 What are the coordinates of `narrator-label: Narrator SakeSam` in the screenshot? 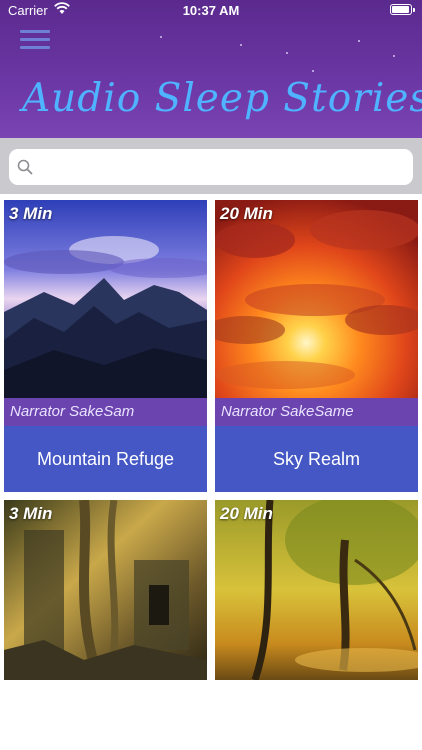 It's located at (105, 412).